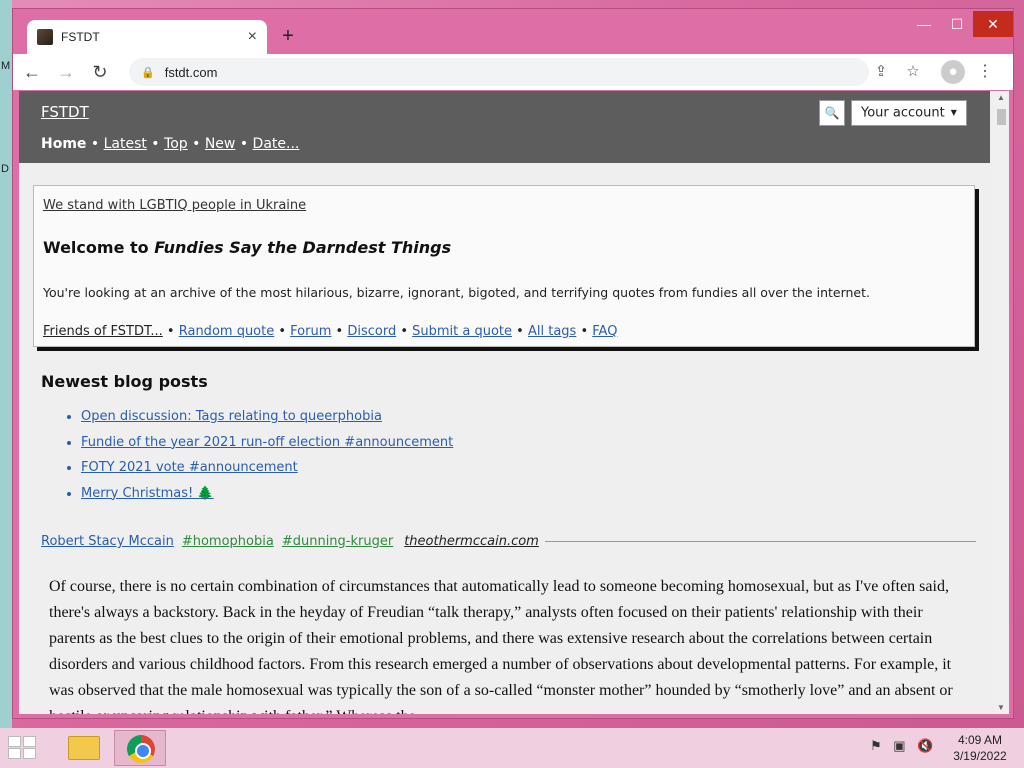  I want to click on search-icon: 🔍, so click(832, 113).